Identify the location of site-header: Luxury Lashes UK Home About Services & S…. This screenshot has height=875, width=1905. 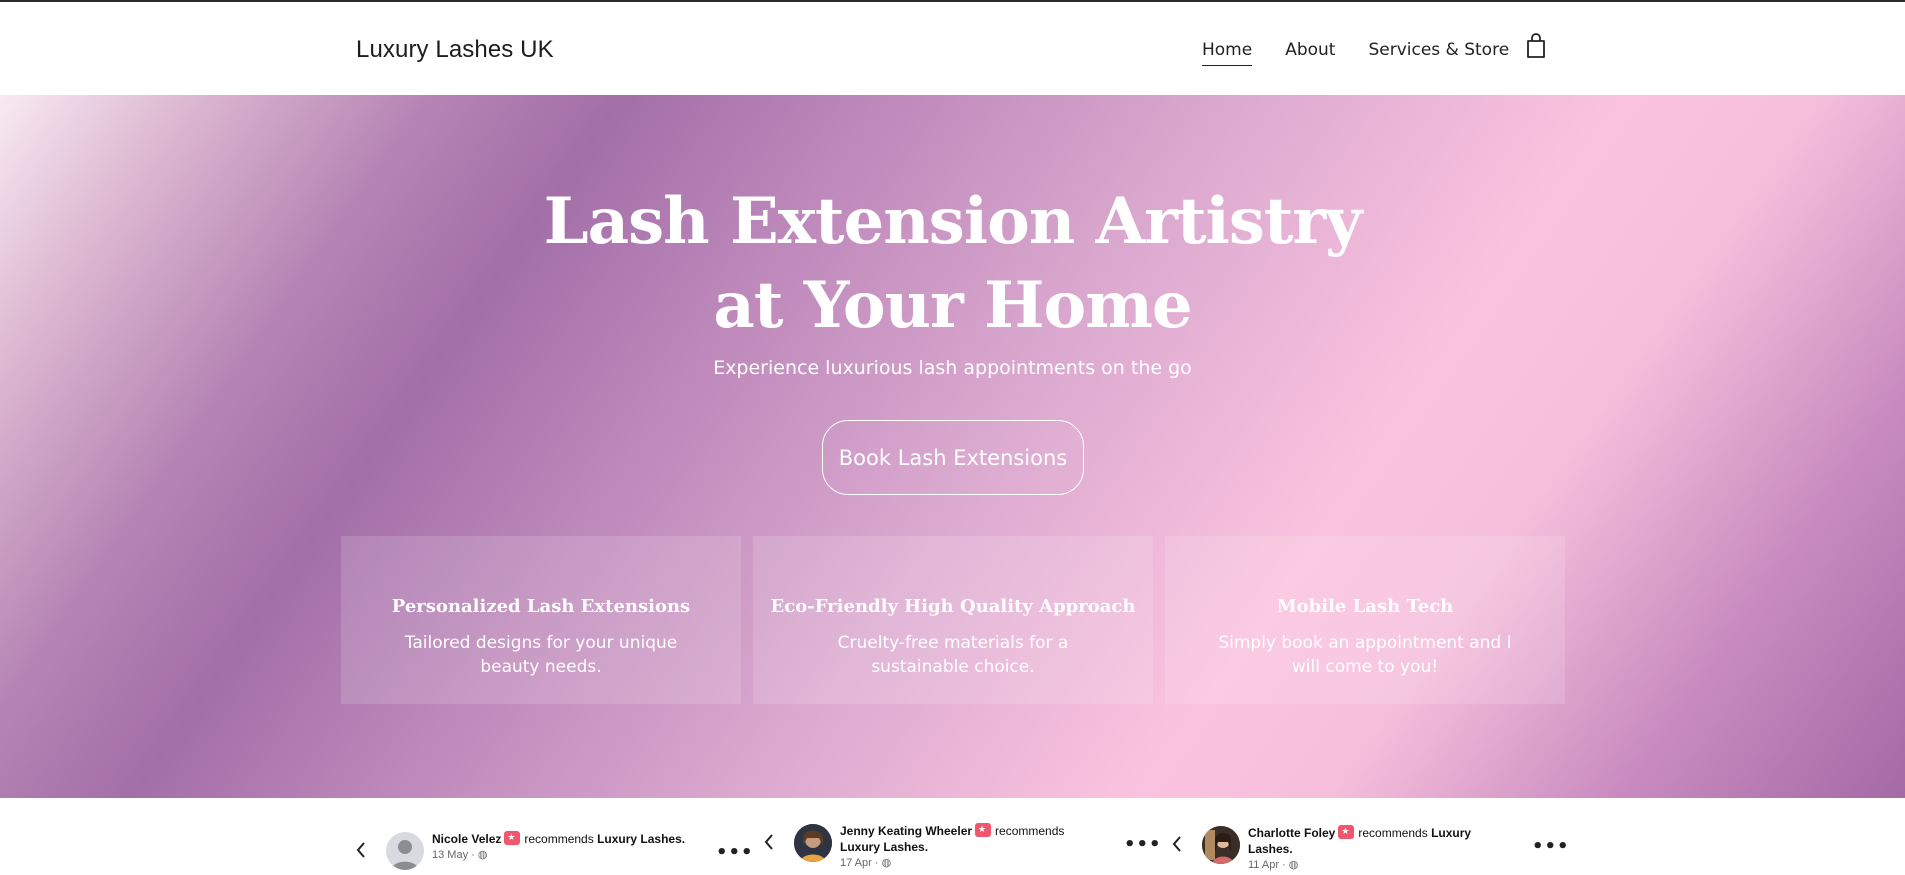
(952, 48).